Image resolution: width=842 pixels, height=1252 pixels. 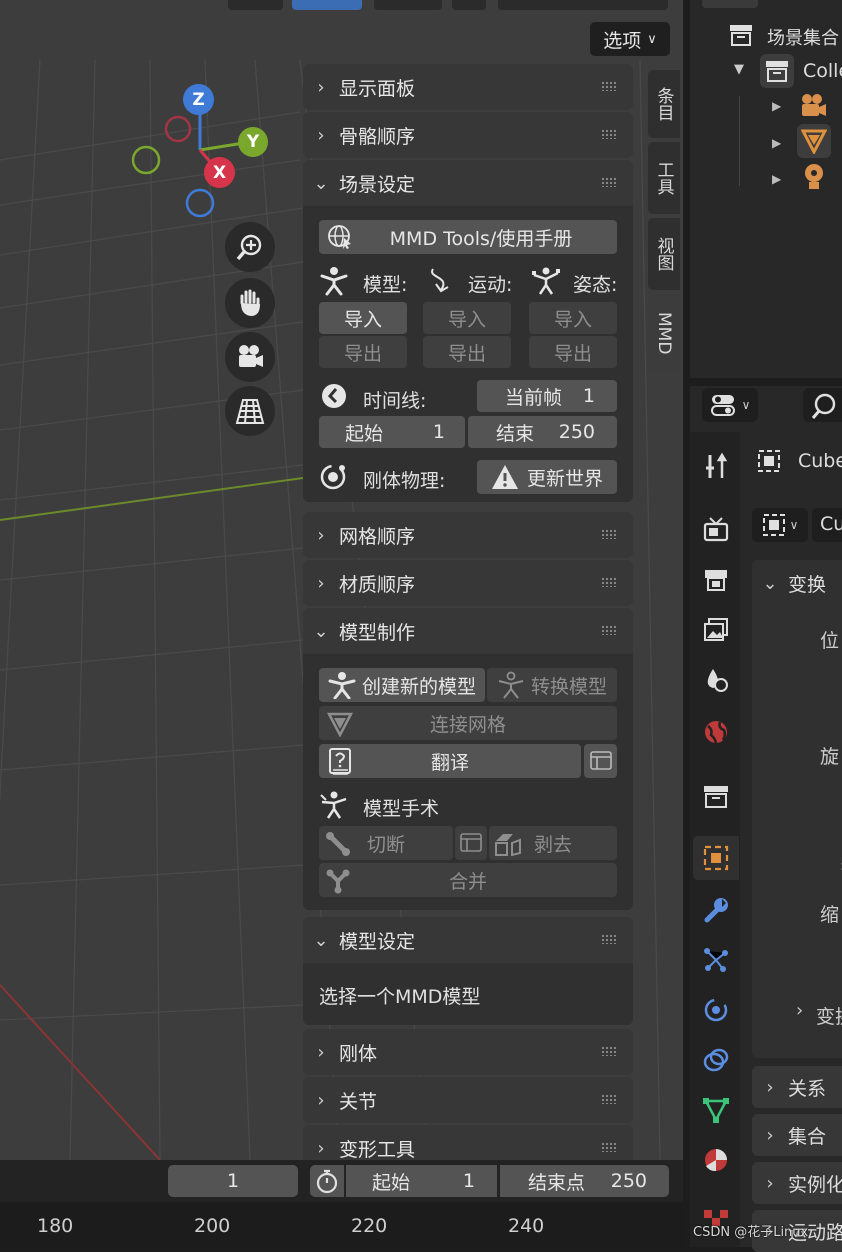 I want to click on gizmo-x-axis: X, so click(x=219, y=172).